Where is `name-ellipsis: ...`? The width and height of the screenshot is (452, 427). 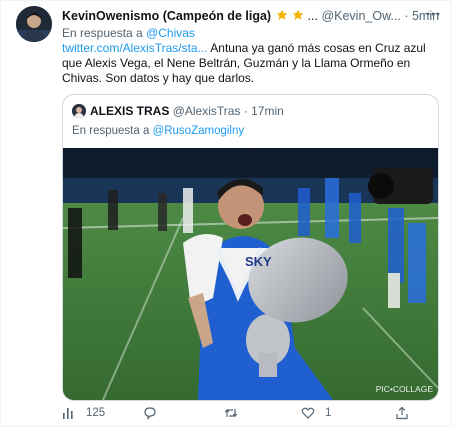
name-ellipsis: ... is located at coordinates (312, 16).